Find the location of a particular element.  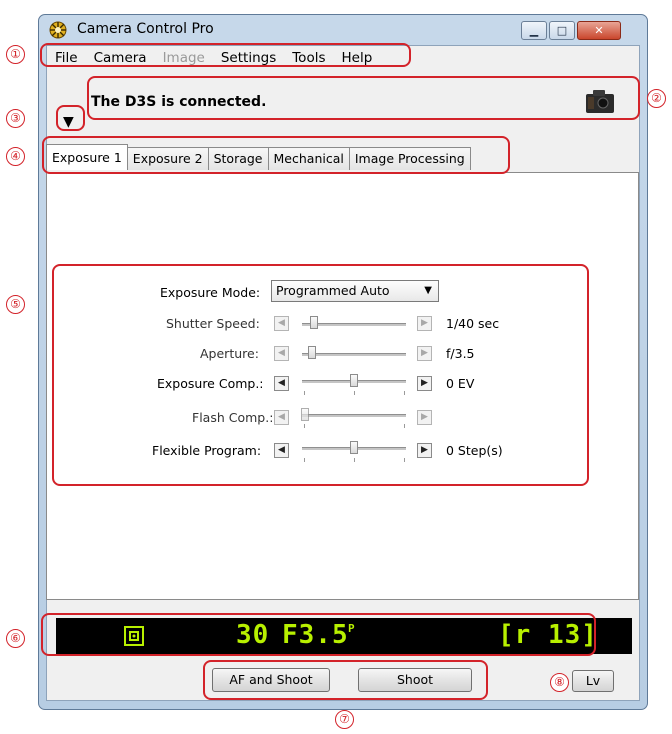

annotation-box-toggle is located at coordinates (70, 118).